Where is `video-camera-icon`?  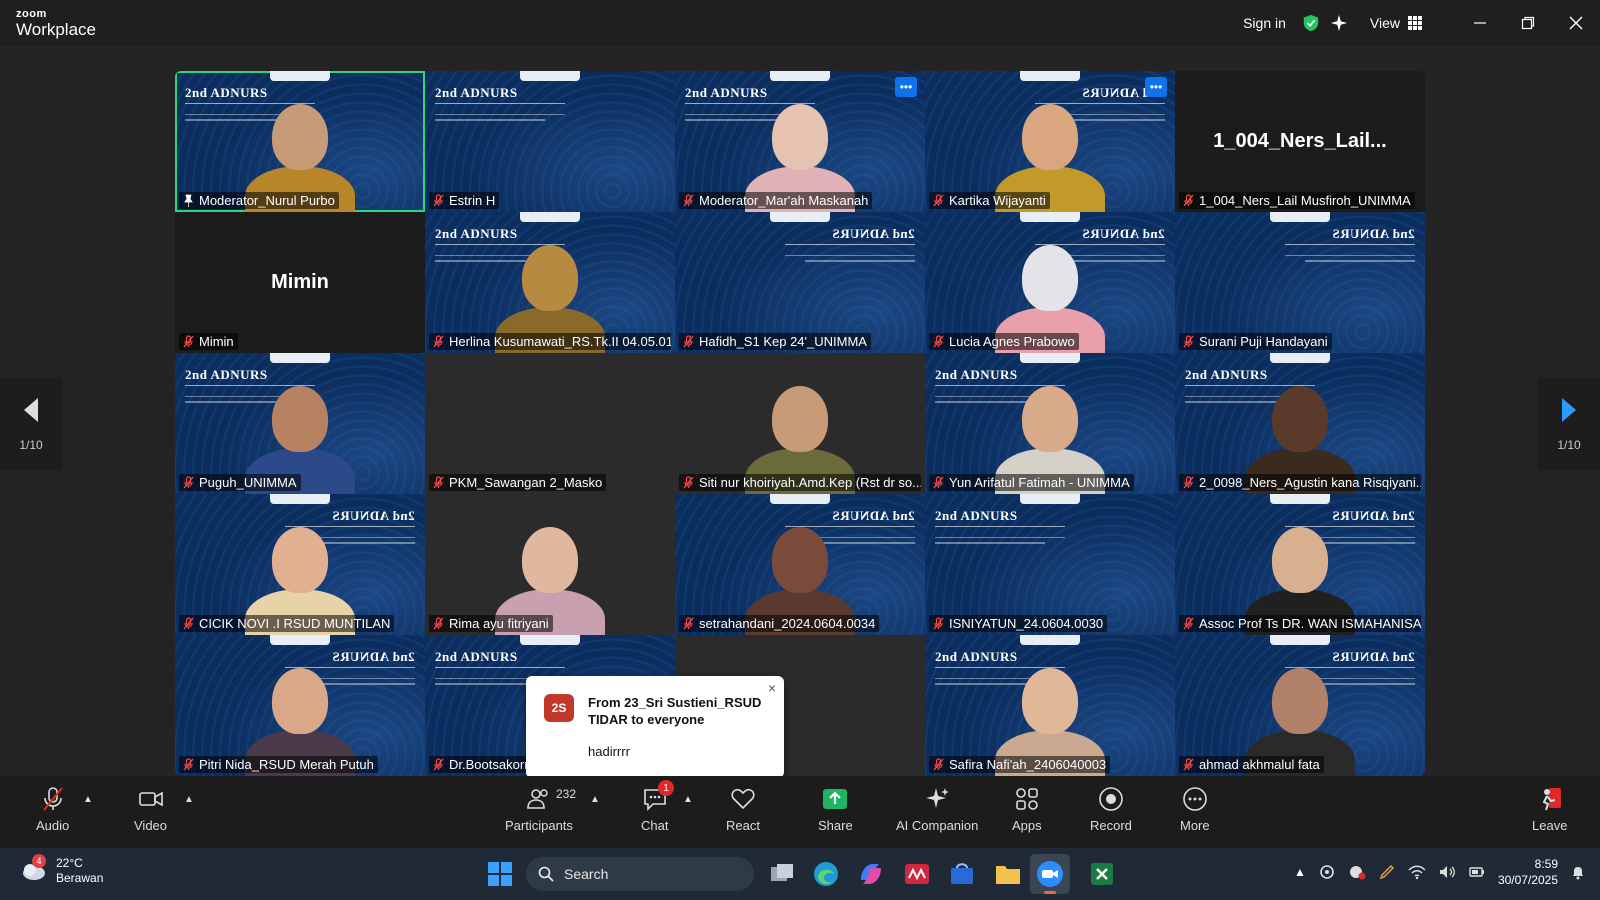 video-camera-icon is located at coordinates (150, 799).